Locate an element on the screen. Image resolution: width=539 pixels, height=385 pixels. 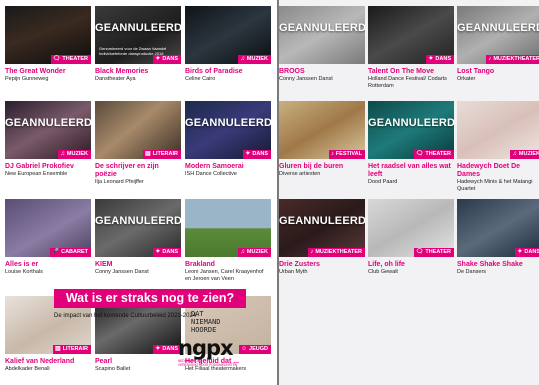
card-title: Lost Tango is located at coordinates (498, 72).